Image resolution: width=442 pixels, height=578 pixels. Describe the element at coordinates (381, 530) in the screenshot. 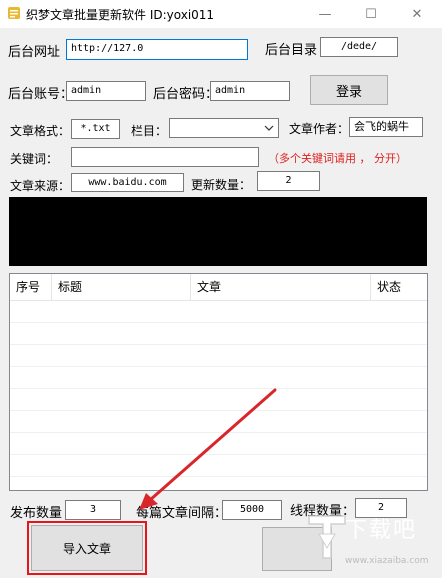

I see `watermark-text: 下载吧` at that location.